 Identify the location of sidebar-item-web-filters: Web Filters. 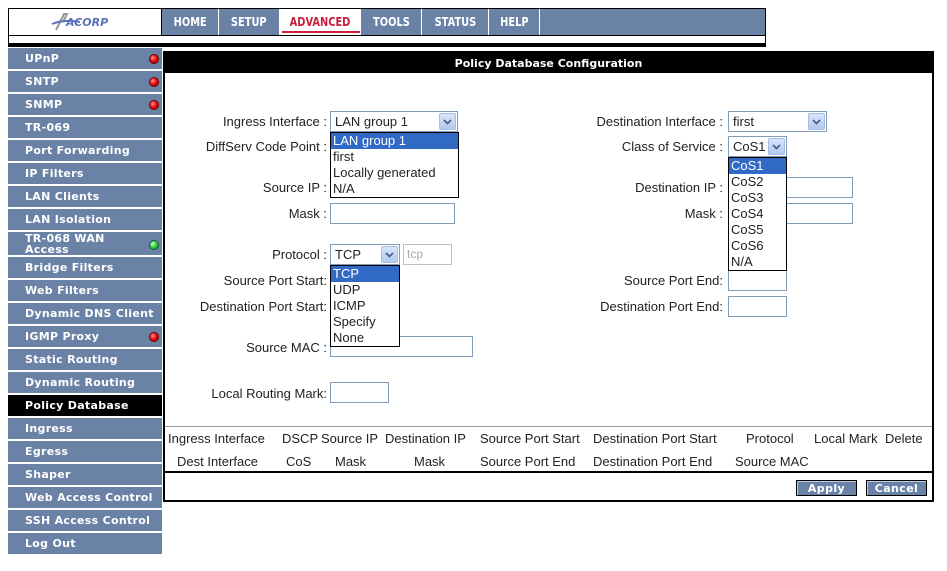
(85, 291).